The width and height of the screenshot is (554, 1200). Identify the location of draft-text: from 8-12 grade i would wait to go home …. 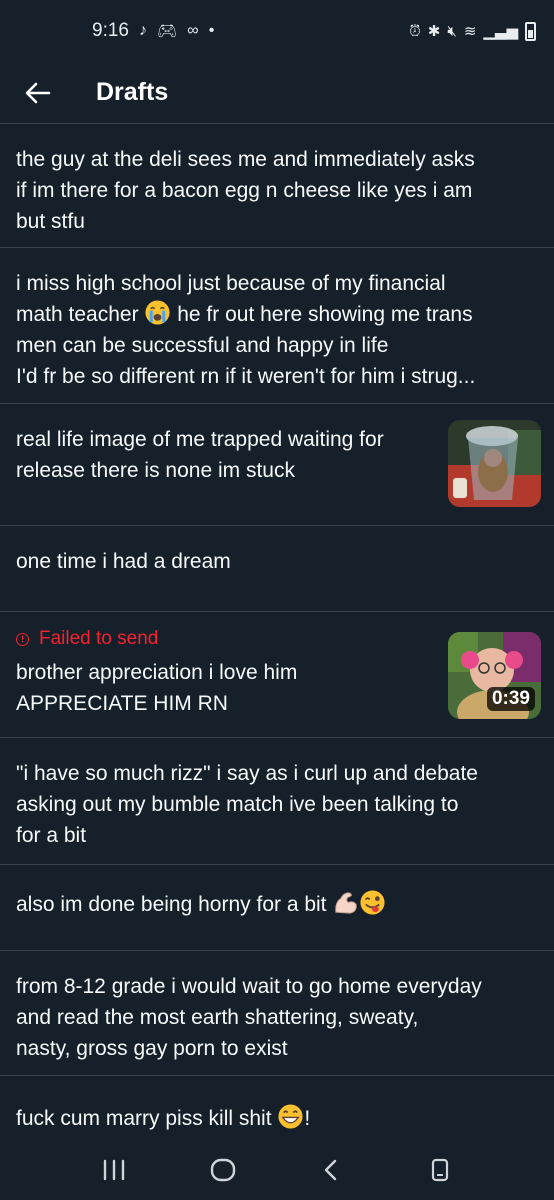
(249, 1017).